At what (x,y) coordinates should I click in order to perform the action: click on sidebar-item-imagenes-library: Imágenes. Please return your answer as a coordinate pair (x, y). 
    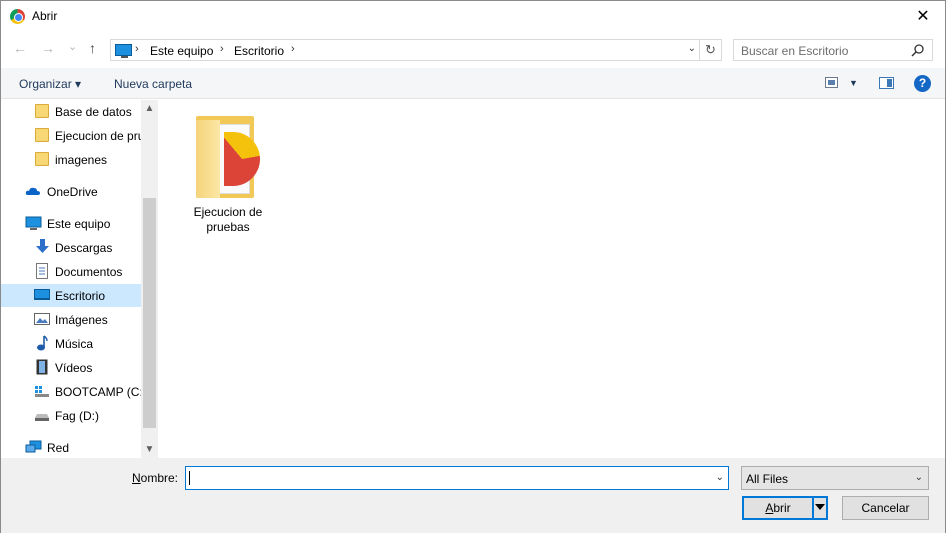
    Looking at the image, I should click on (71, 319).